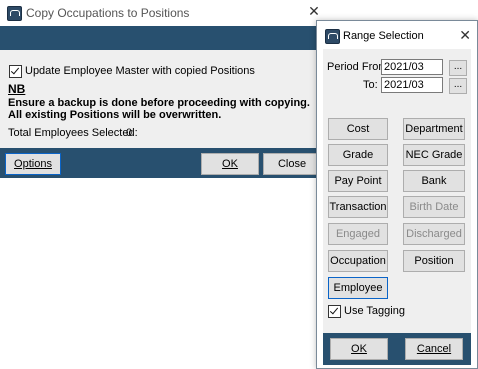 The height and width of the screenshot is (369, 478). What do you see at coordinates (374, 311) in the screenshot?
I see `use-tagging-label: Use Tagging` at bounding box center [374, 311].